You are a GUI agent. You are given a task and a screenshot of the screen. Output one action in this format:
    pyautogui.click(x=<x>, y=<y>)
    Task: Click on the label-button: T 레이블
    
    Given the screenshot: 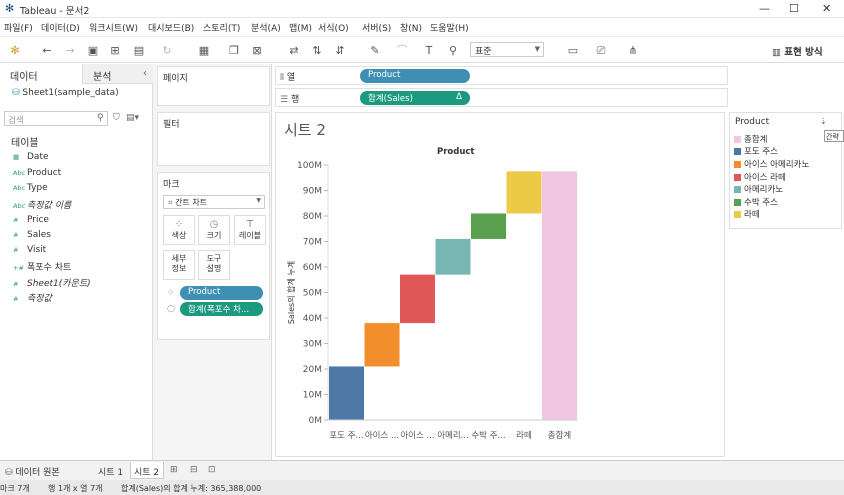 What is the action you would take?
    pyautogui.click(x=250, y=230)
    